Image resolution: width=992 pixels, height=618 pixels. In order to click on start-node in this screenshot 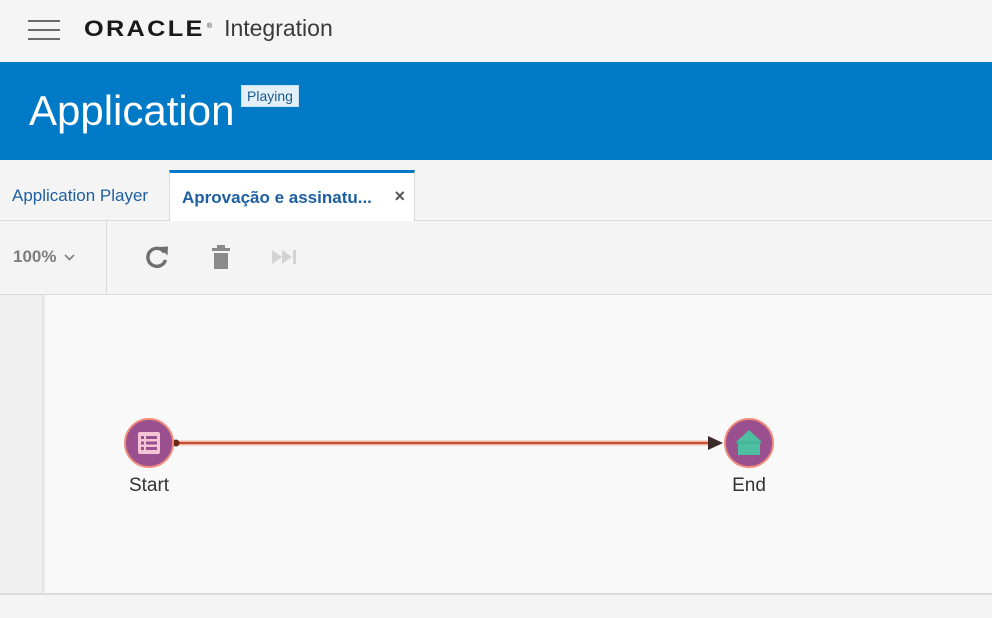, I will do `click(149, 443)`.